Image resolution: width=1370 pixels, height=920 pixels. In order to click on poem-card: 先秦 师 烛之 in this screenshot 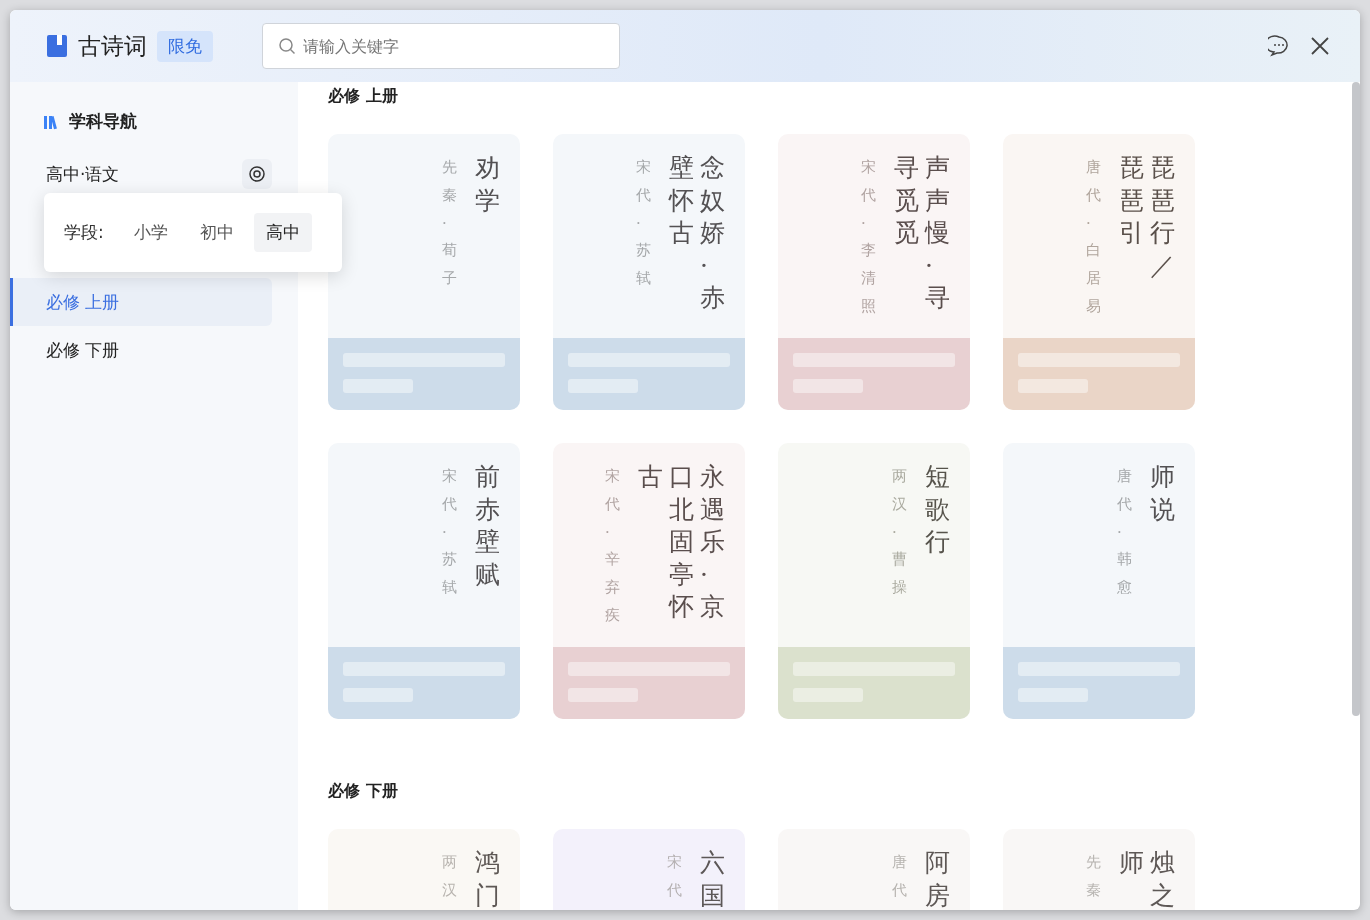, I will do `click(1099, 869)`.